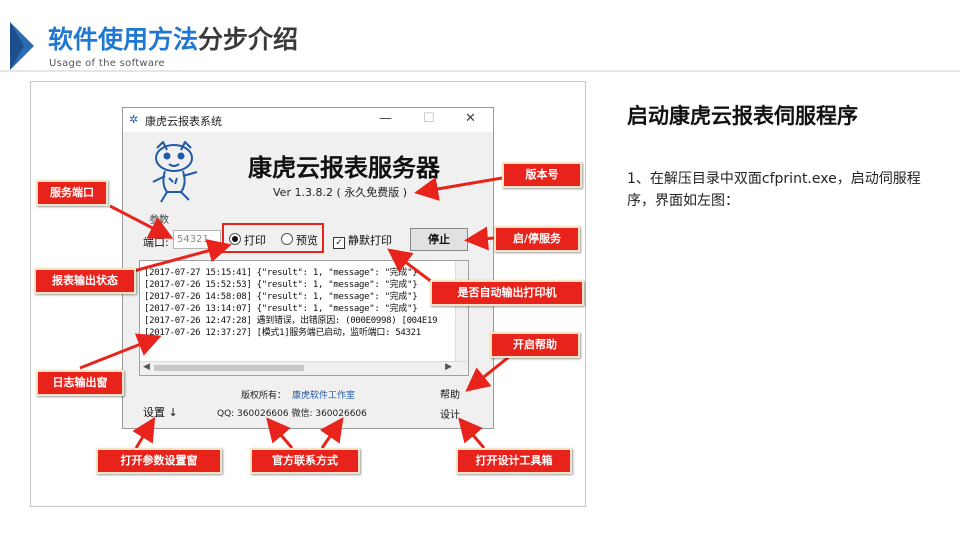  I want to click on minimize-icon: —, so click(385, 118).